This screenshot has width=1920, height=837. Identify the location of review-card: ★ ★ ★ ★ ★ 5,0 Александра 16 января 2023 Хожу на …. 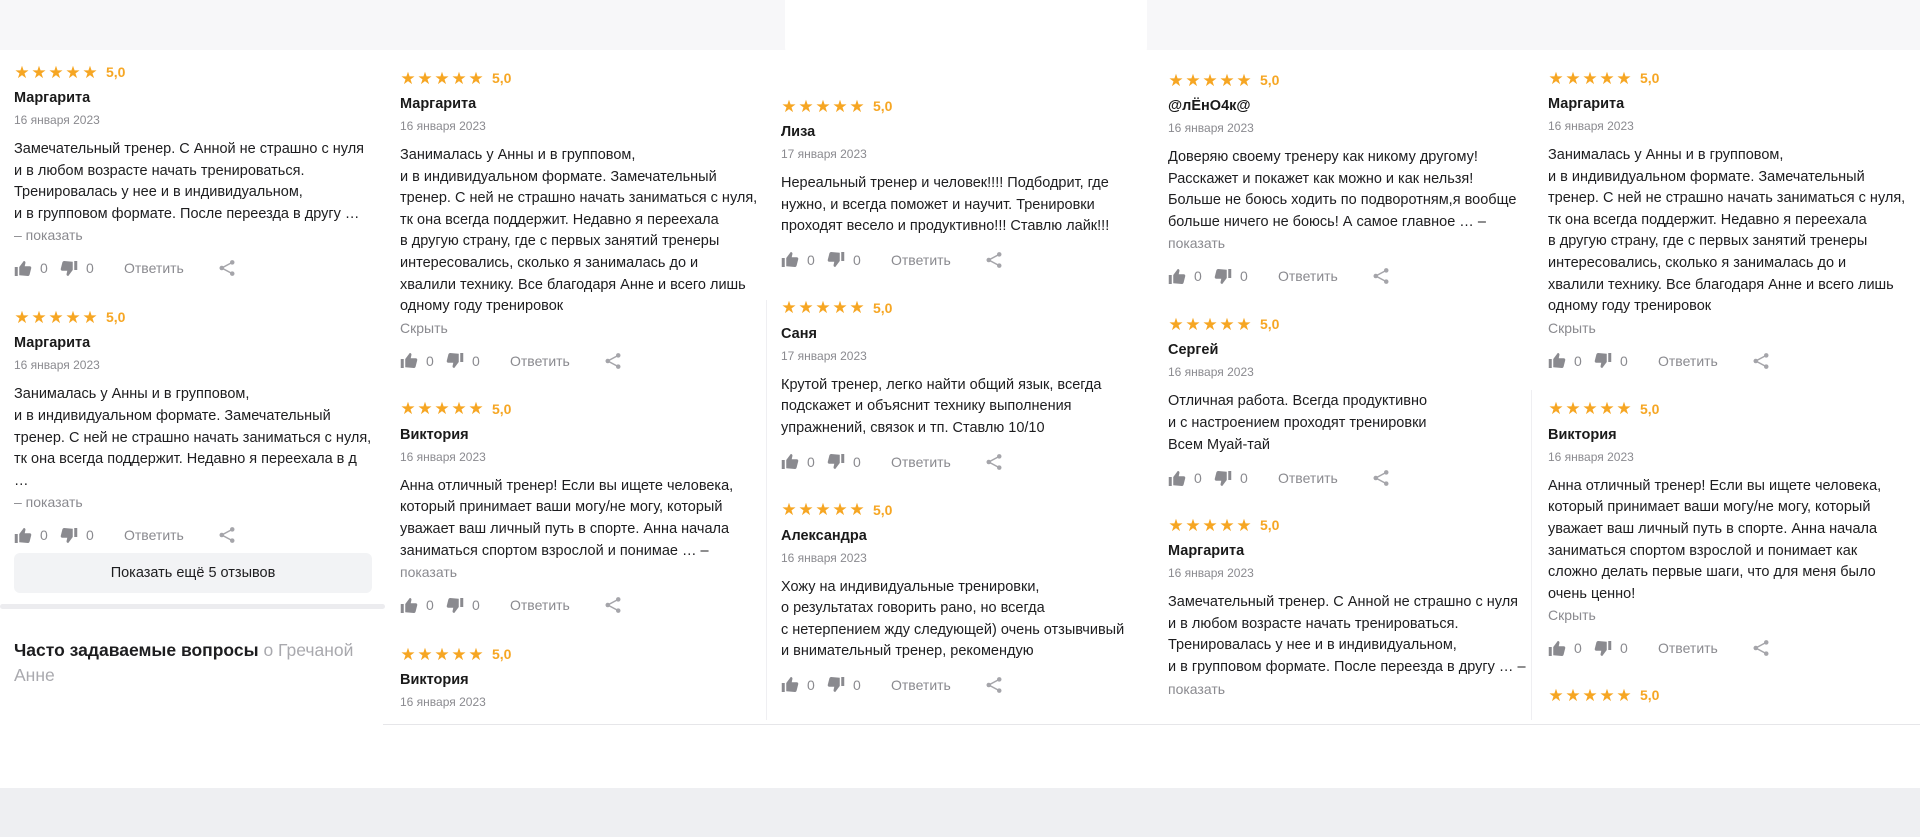
(966, 598).